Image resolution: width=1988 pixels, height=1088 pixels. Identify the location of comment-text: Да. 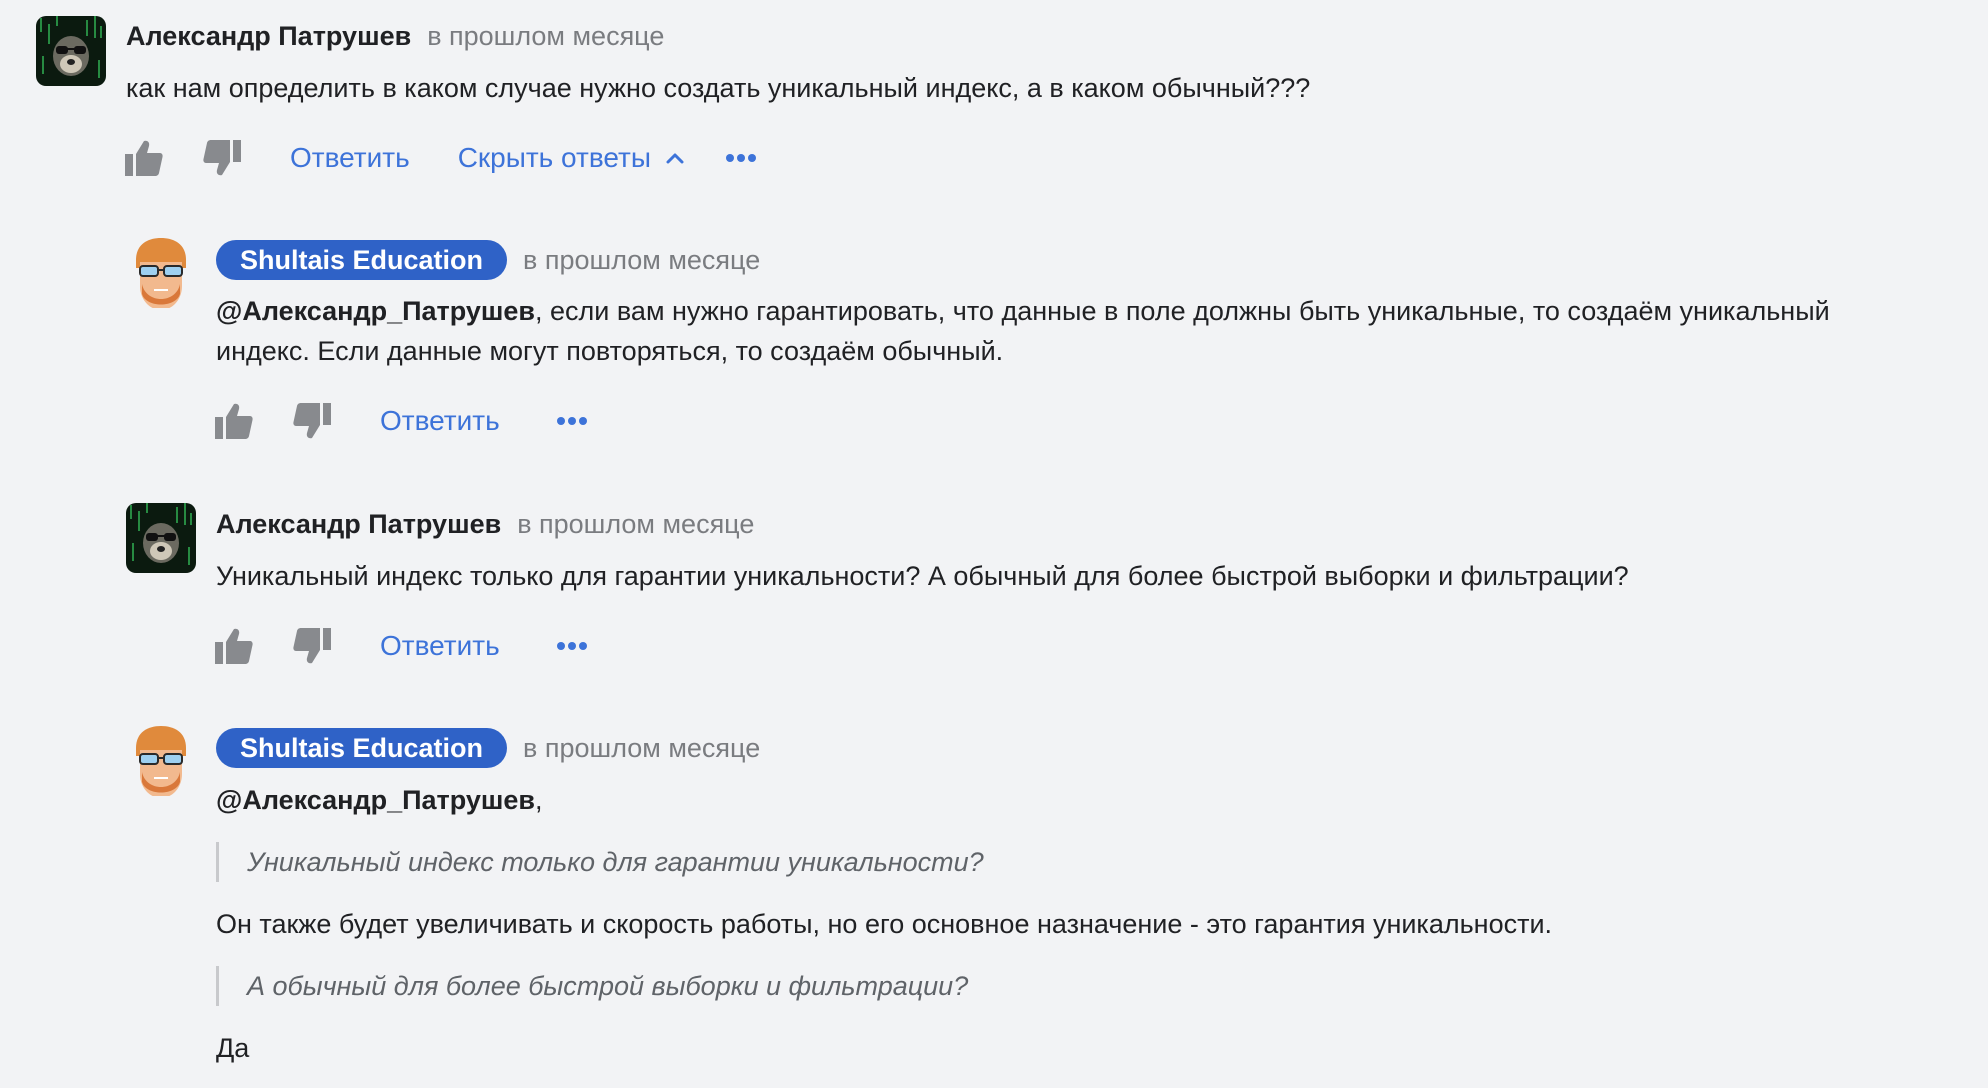
(233, 1048).